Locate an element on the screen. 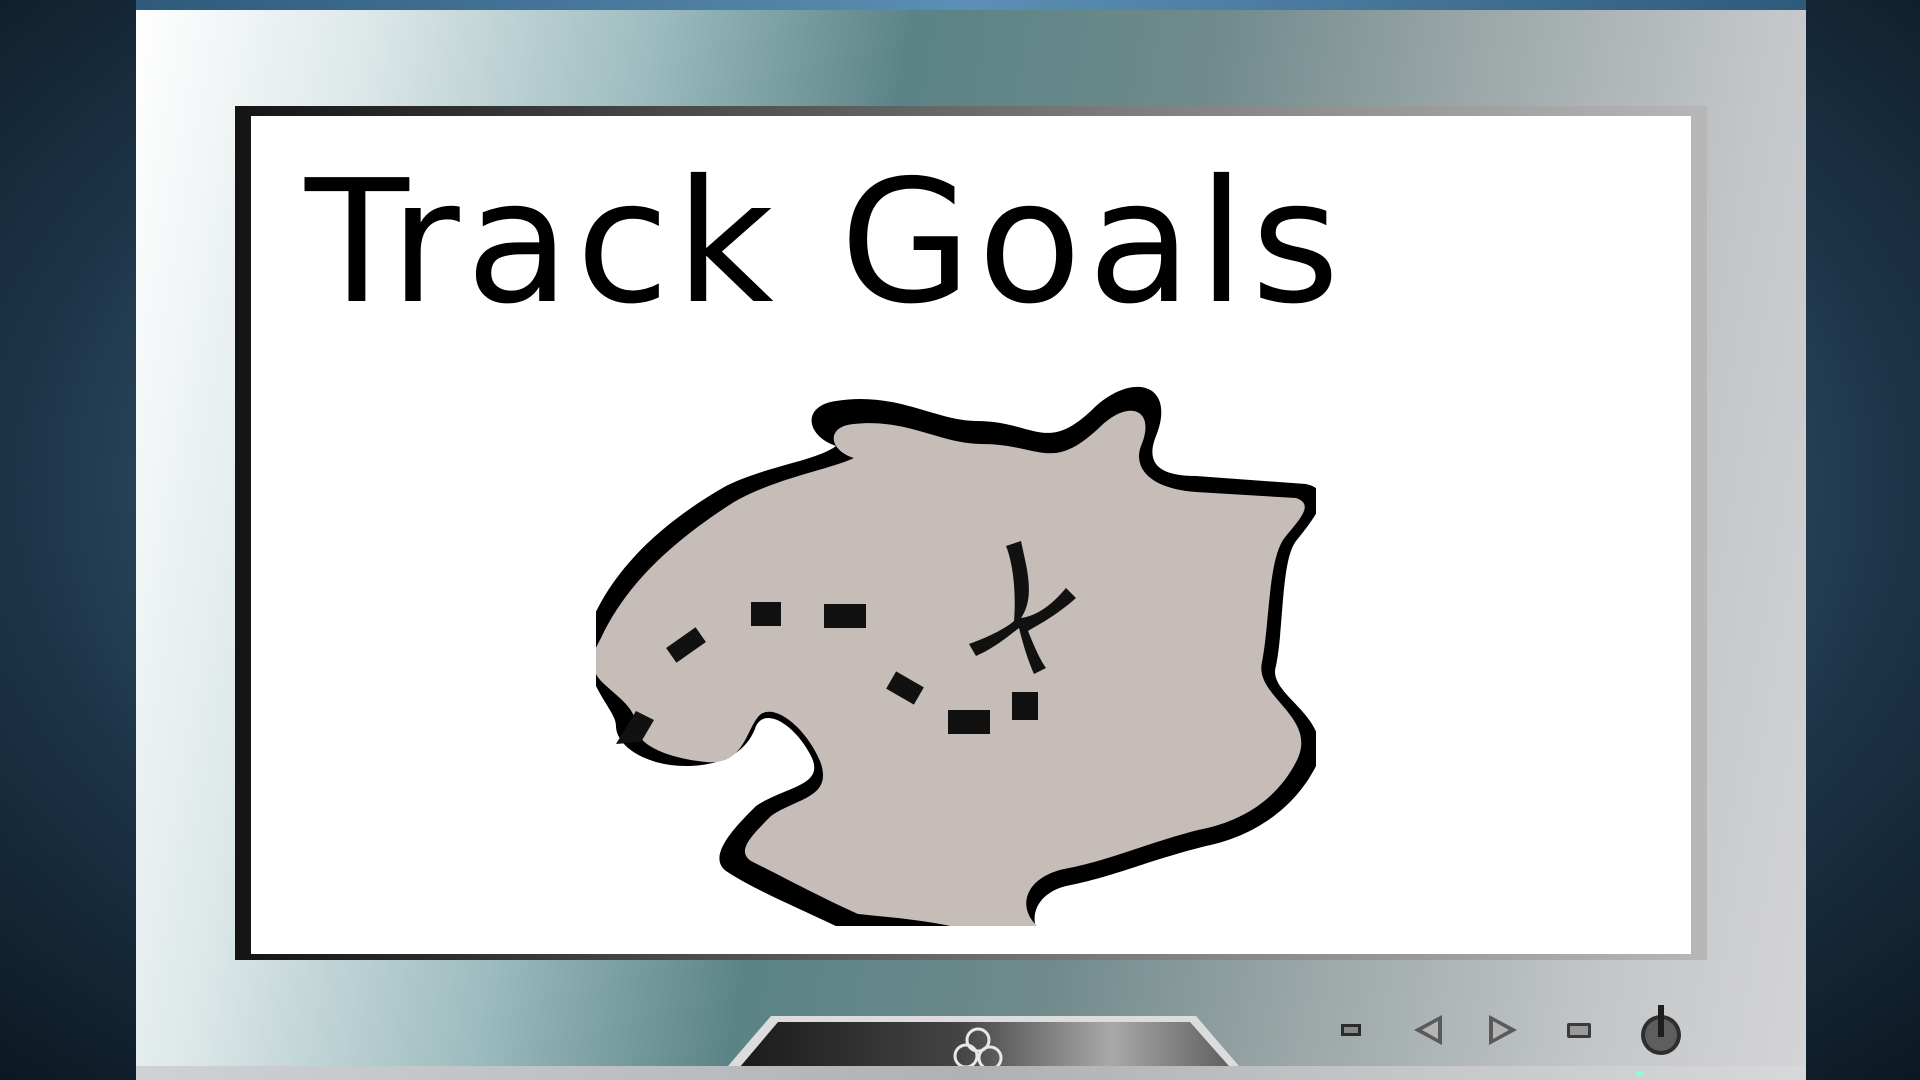  power-button is located at coordinates (1661, 1030).